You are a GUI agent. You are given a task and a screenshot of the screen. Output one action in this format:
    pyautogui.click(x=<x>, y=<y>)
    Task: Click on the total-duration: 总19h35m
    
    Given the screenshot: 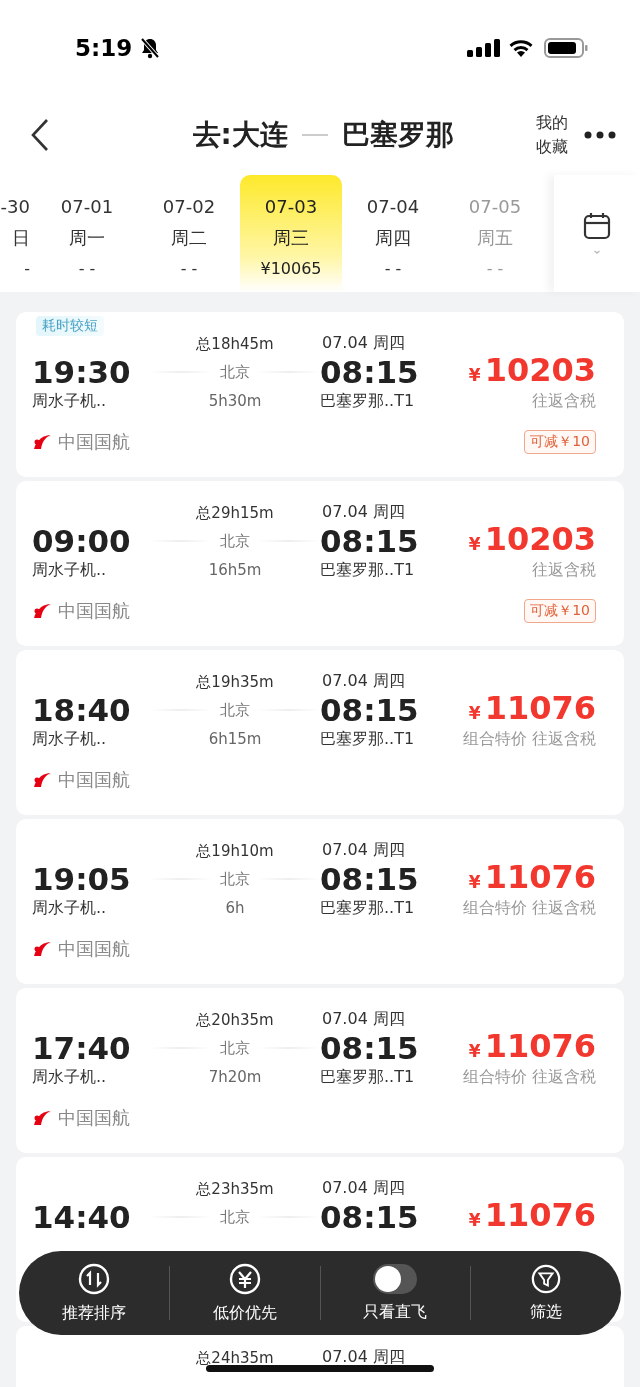 What is the action you would take?
    pyautogui.click(x=235, y=682)
    